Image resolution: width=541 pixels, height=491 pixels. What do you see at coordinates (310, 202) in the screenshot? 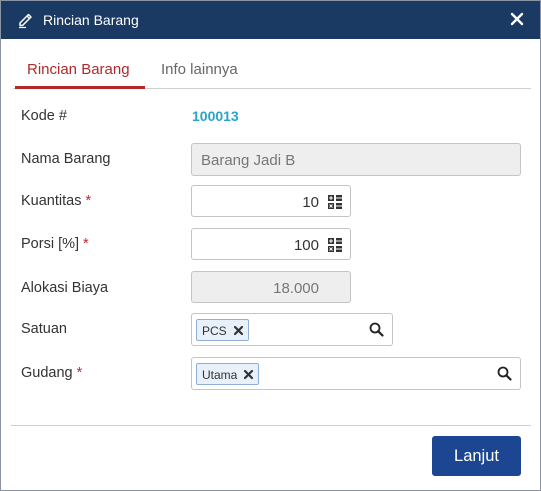
I see `kuantitas-value: 10` at bounding box center [310, 202].